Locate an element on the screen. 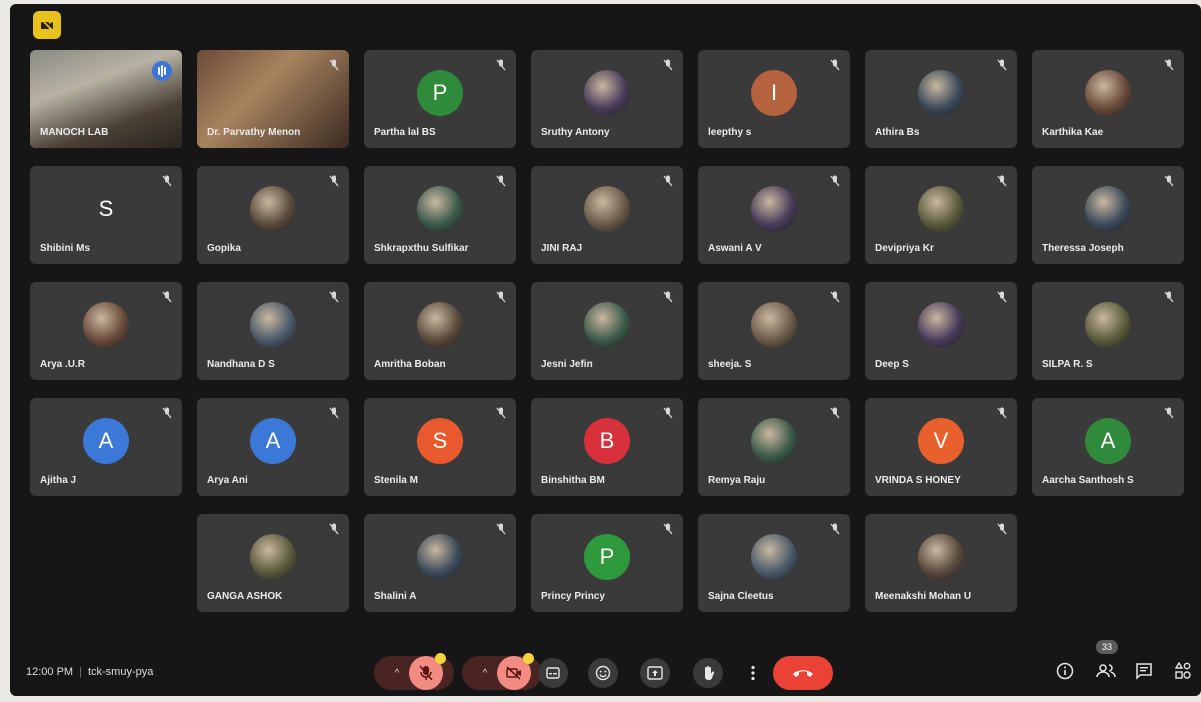 Image resolution: width=1201 pixels, height=702 pixels. present-button is located at coordinates (655, 673).